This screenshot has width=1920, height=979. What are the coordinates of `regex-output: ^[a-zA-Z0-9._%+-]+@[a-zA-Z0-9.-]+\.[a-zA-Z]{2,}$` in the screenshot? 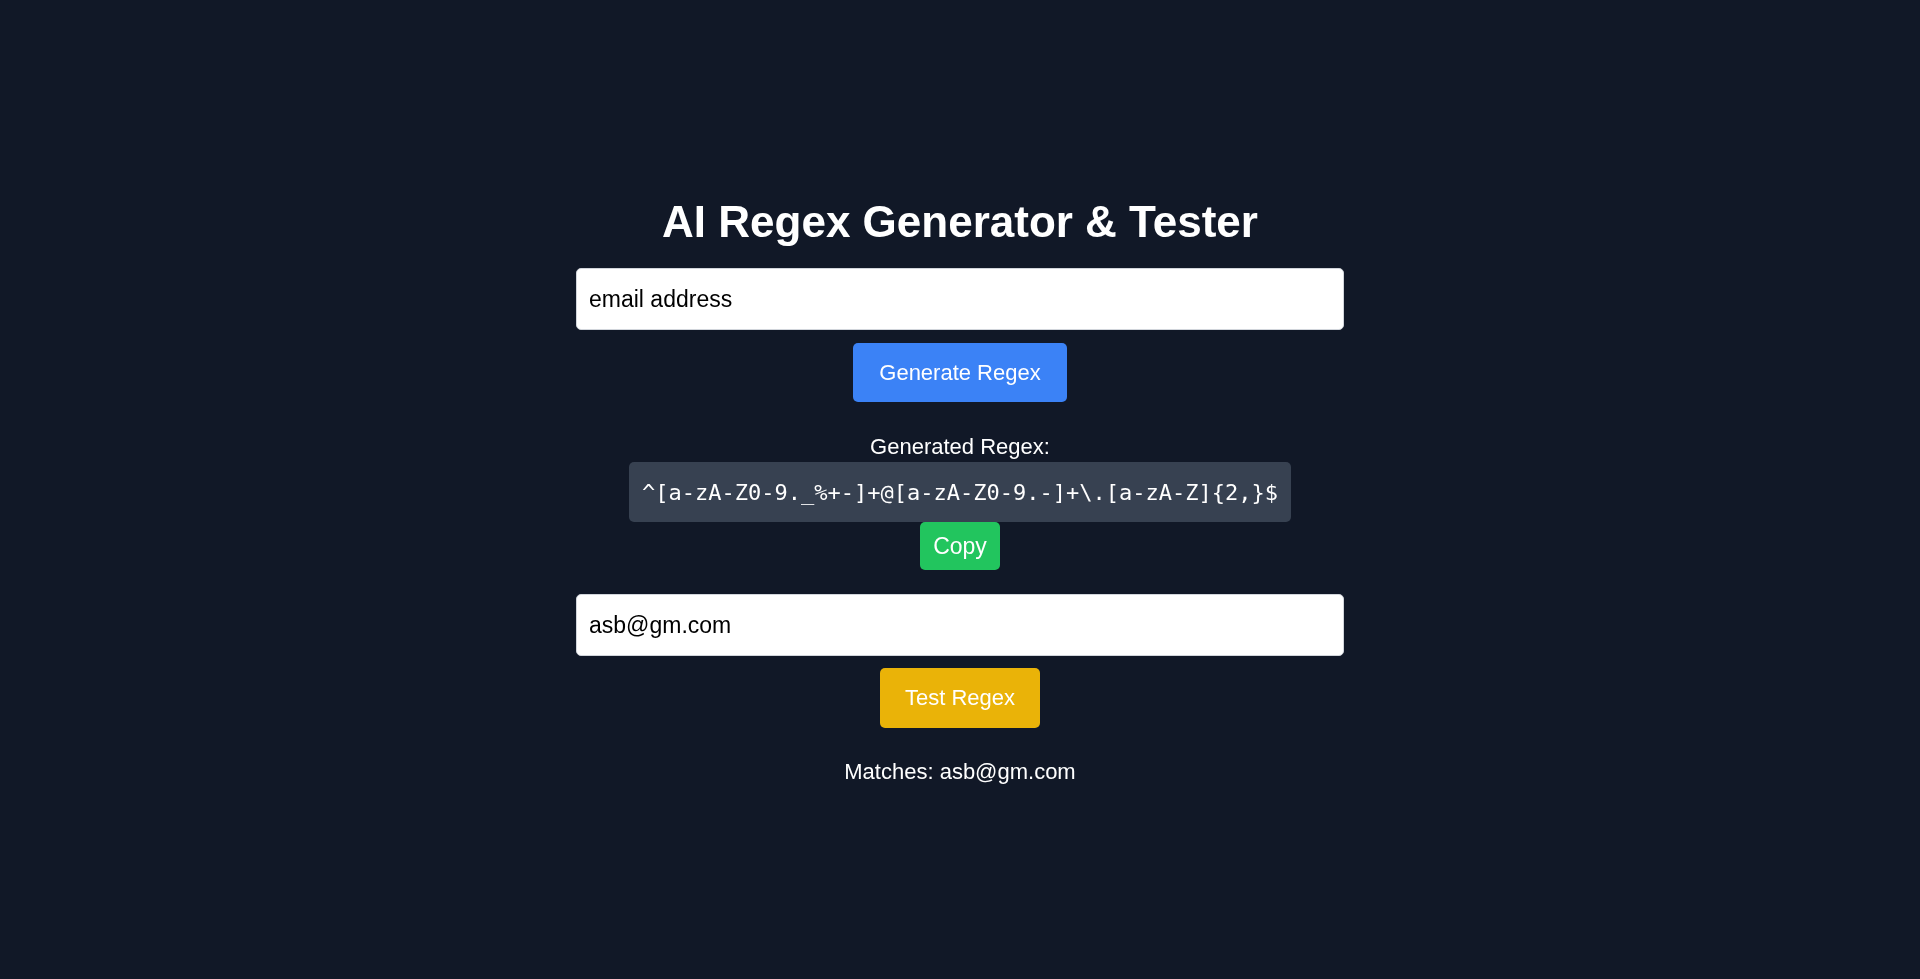 It's located at (960, 492).